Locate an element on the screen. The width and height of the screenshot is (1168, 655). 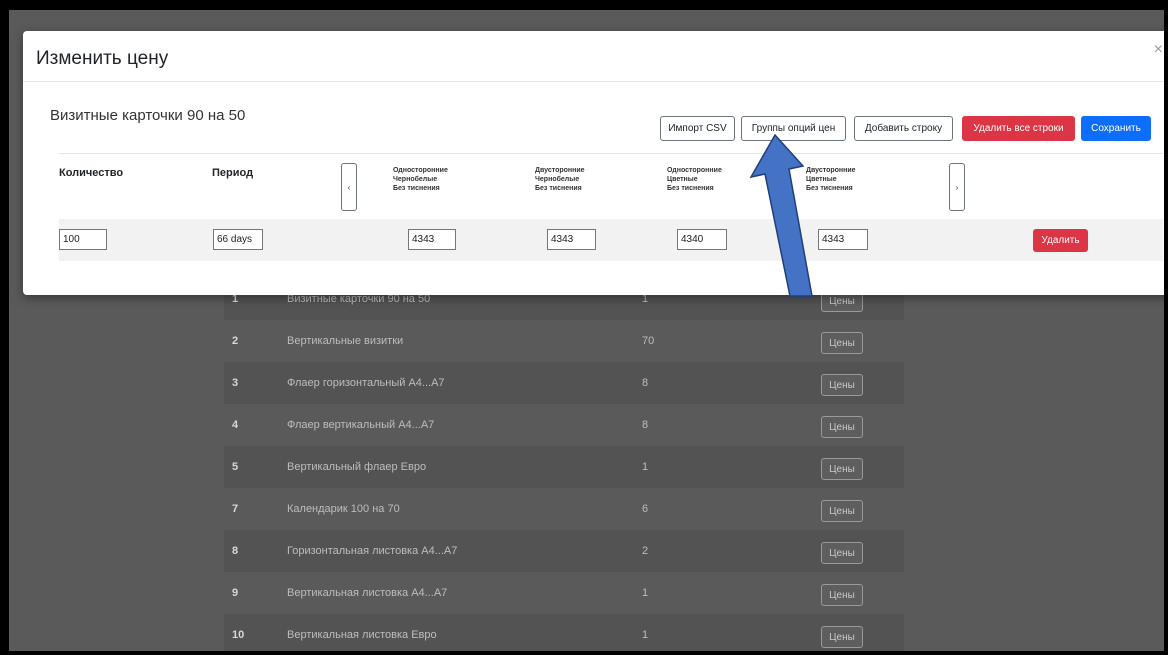
row-number: 4 is located at coordinates (235, 425).